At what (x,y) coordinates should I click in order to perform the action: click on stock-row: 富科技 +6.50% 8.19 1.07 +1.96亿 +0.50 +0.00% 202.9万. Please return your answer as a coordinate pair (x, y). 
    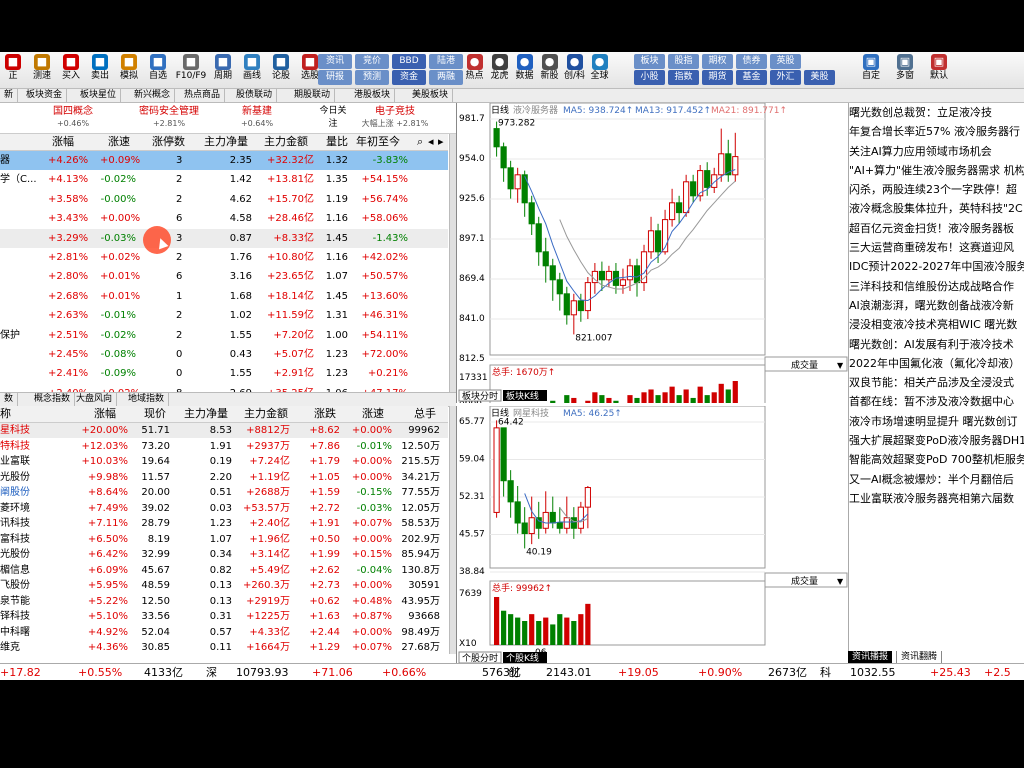
    Looking at the image, I should click on (224, 539).